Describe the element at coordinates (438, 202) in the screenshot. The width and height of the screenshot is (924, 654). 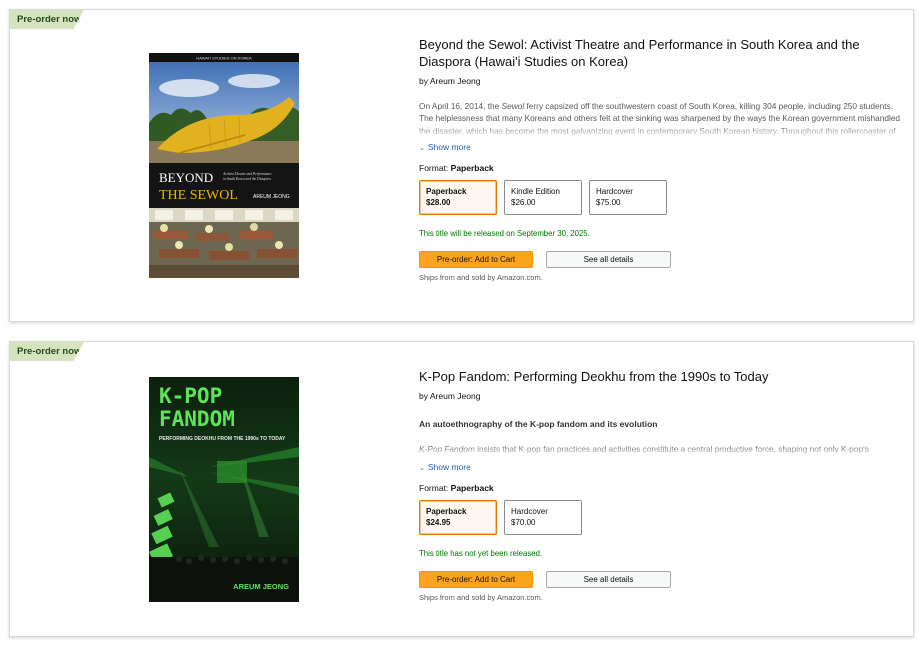
I see `format-price: $28.00` at that location.